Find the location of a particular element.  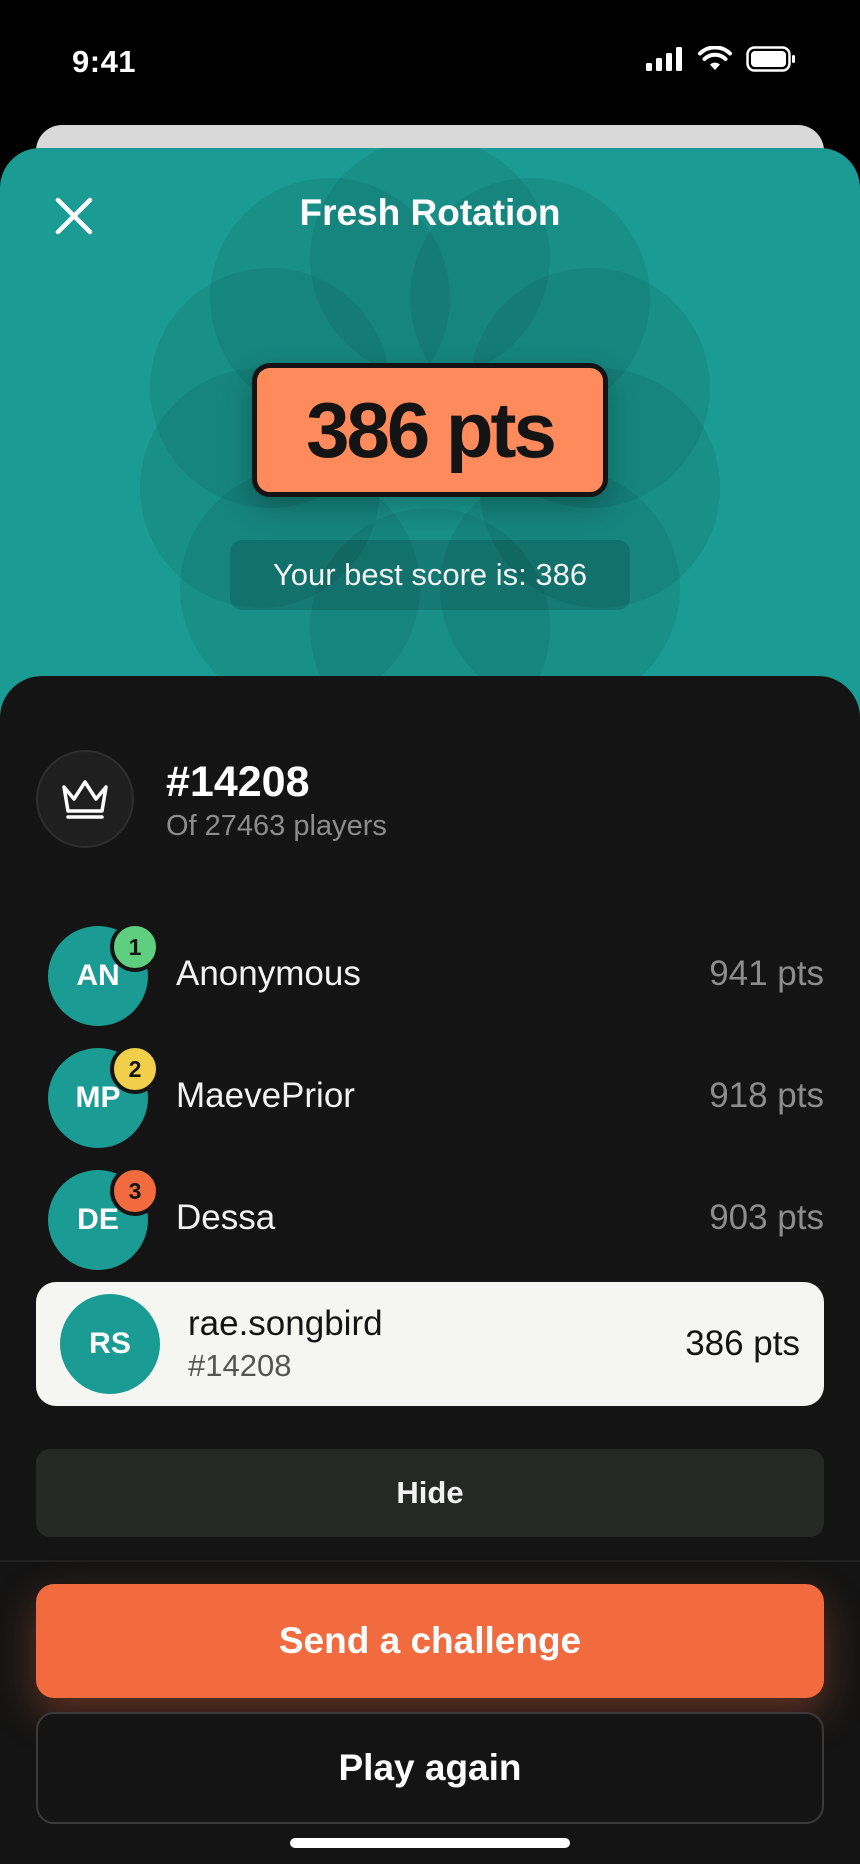

status-icons is located at coordinates (721, 59).